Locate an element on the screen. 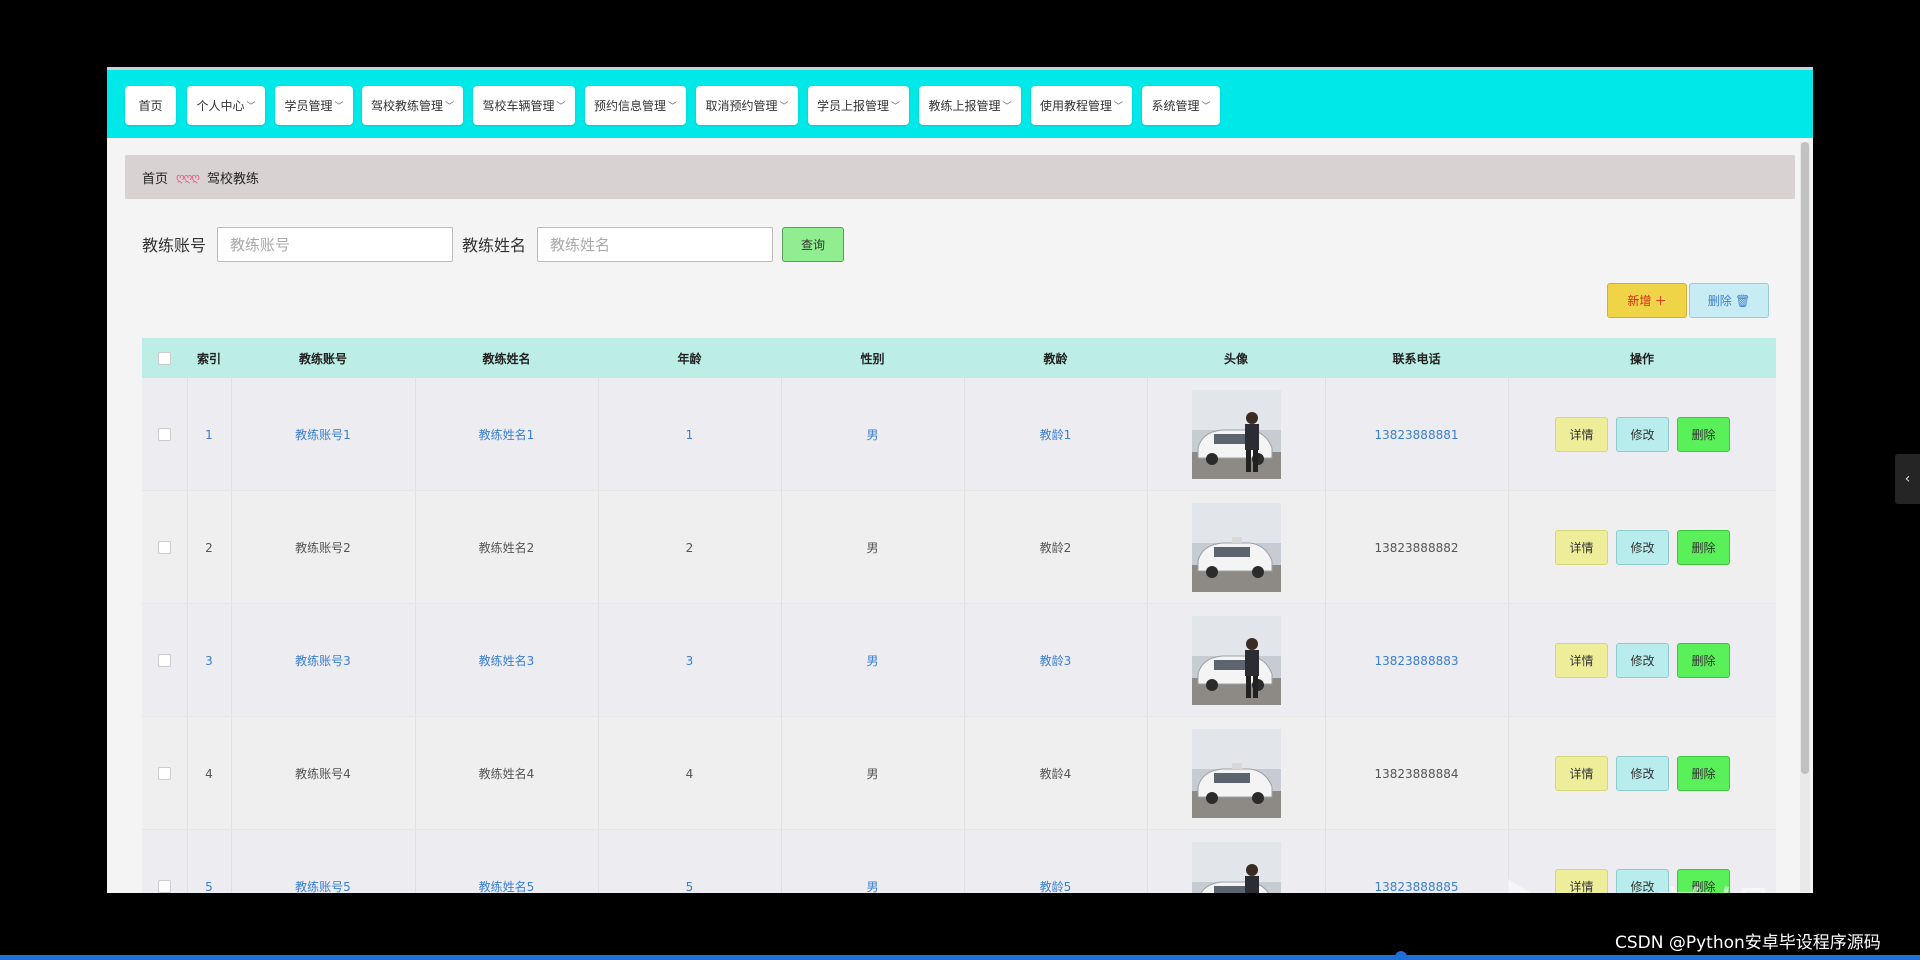 This screenshot has height=960, width=1920. nav-item-student-report-management: 学员上报管理 ﹀ is located at coordinates (858, 105).